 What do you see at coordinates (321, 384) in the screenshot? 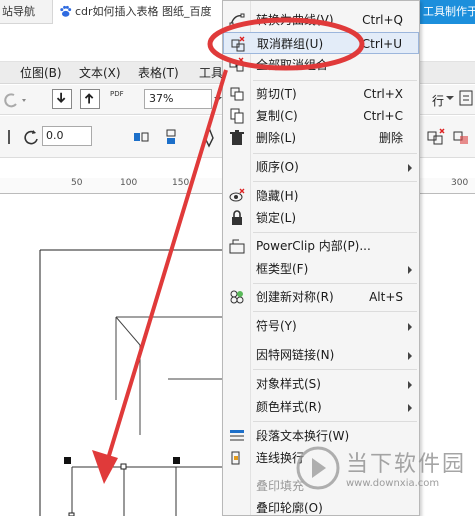
I see `menu-item-object-styles: 对象样式(S)` at bounding box center [321, 384].